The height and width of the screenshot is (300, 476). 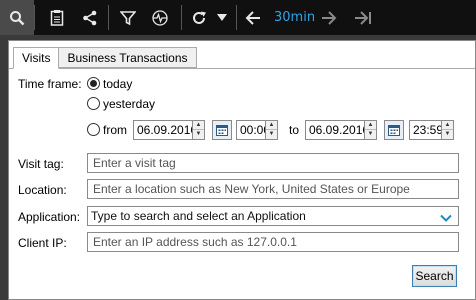 What do you see at coordinates (434, 276) in the screenshot?
I see `search-button: Search` at bounding box center [434, 276].